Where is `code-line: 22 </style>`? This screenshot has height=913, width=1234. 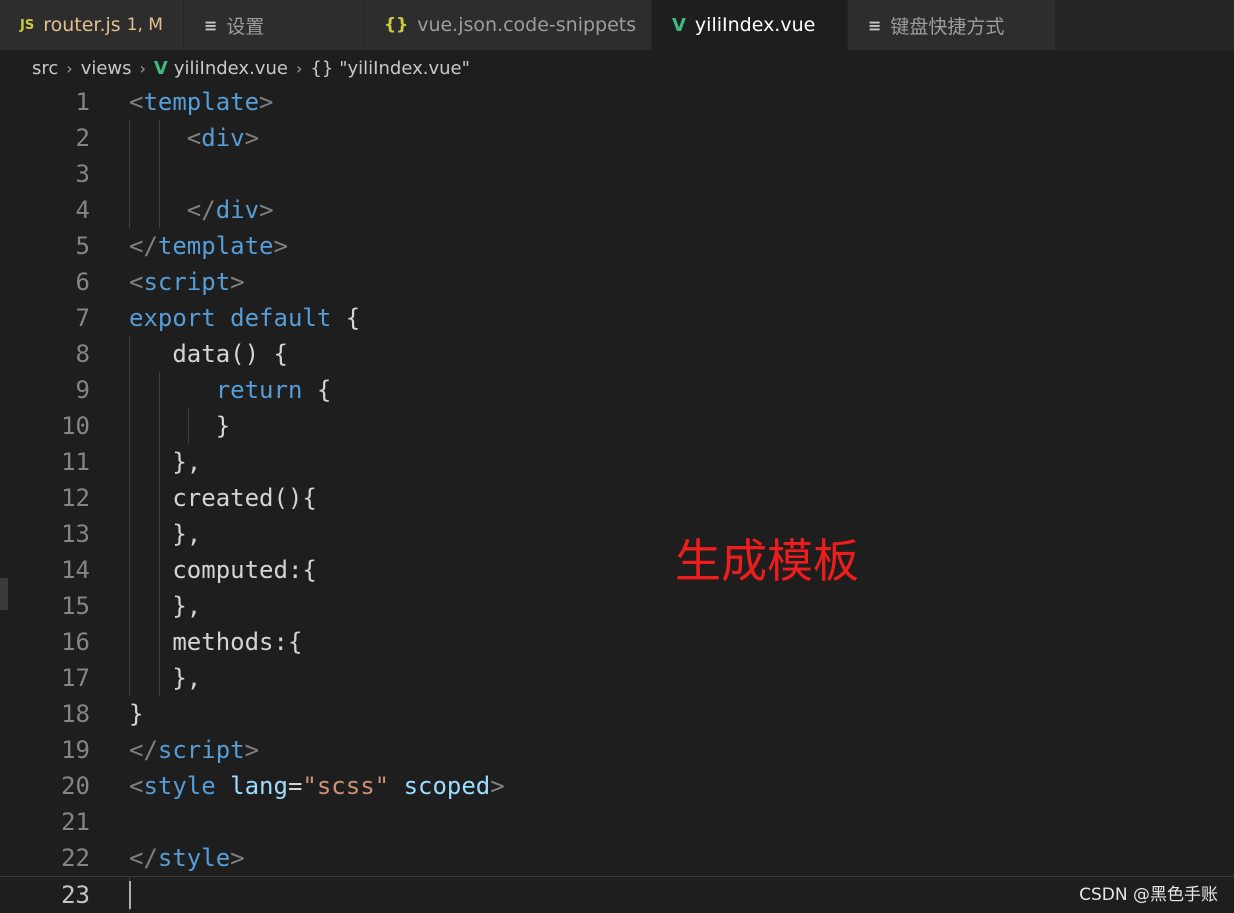
code-line: 22 </style> is located at coordinates (617, 858).